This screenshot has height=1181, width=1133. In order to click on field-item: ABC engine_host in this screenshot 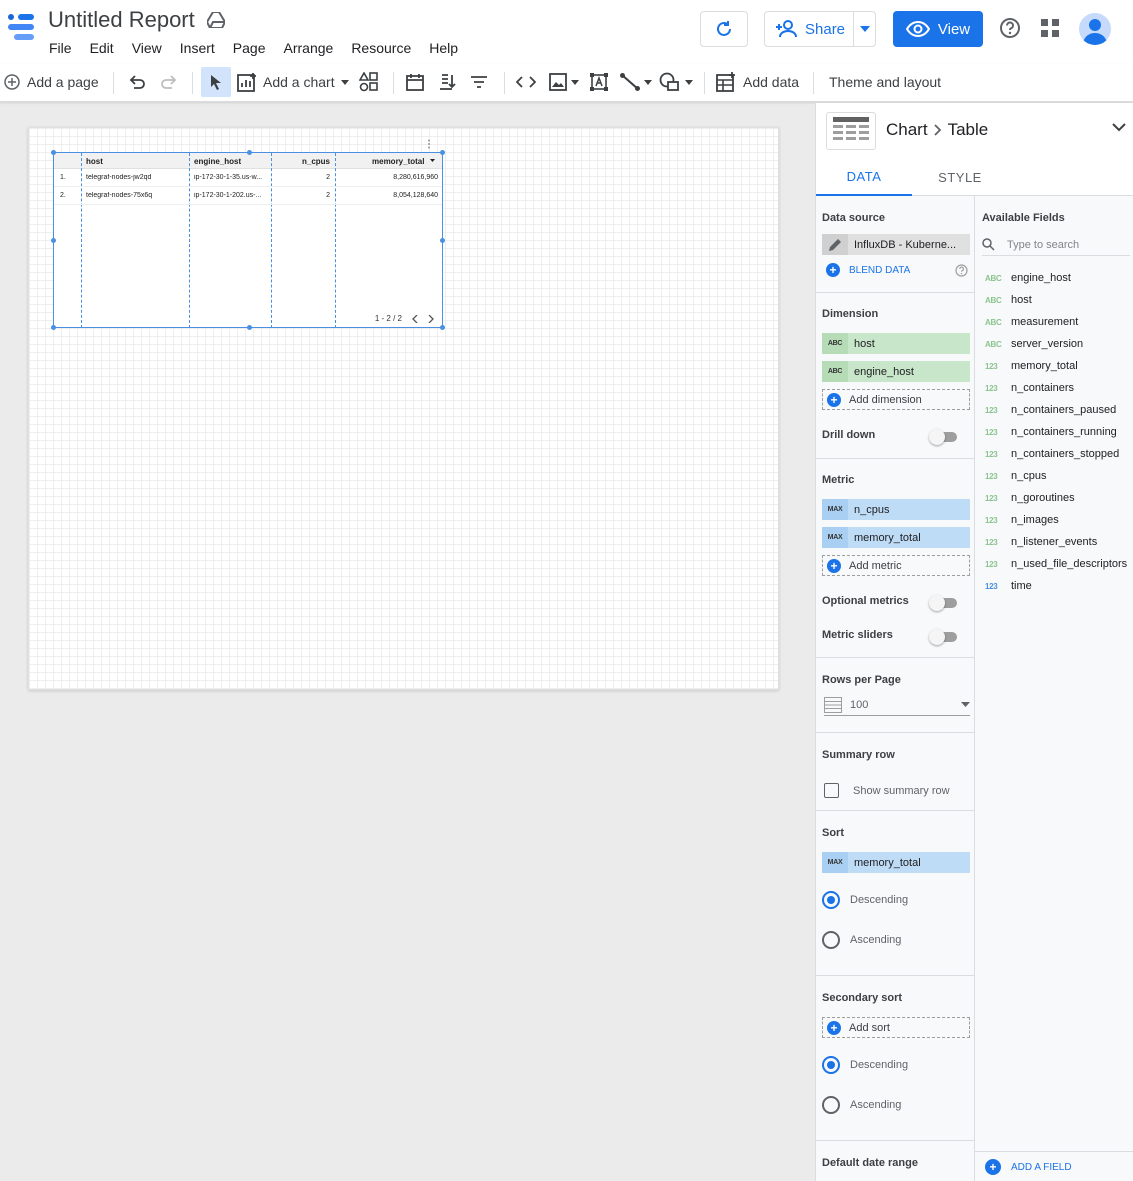, I will do `click(1028, 278)`.